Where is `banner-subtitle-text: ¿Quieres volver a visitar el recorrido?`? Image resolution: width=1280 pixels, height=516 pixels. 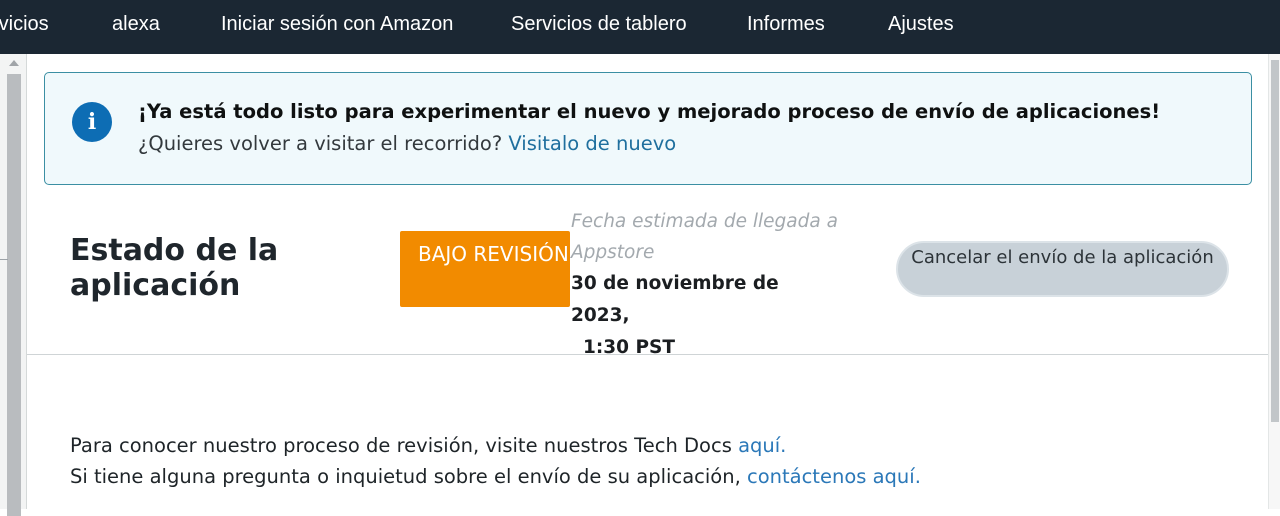 banner-subtitle-text: ¿Quieres volver a visitar el recorrido? is located at coordinates (320, 143).